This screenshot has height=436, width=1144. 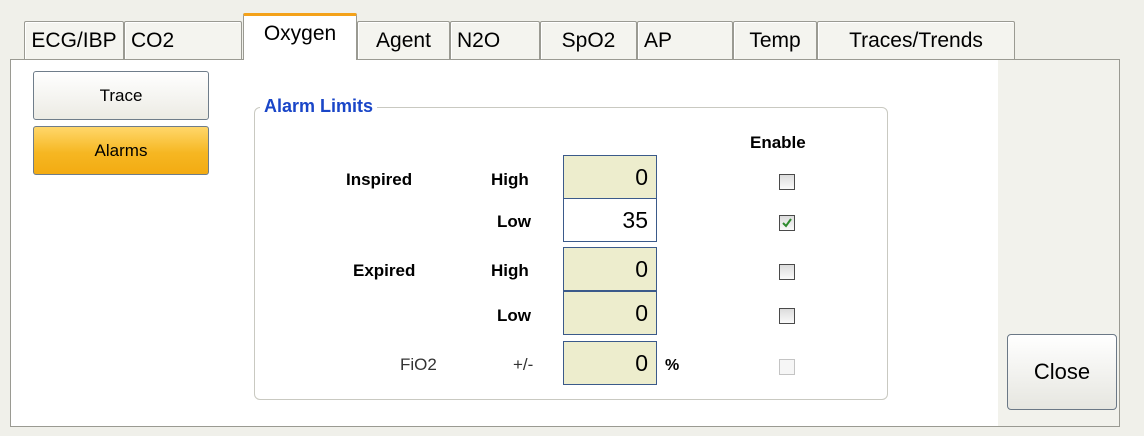 I want to click on inspired-high-enable-checkbox, so click(x=787, y=182).